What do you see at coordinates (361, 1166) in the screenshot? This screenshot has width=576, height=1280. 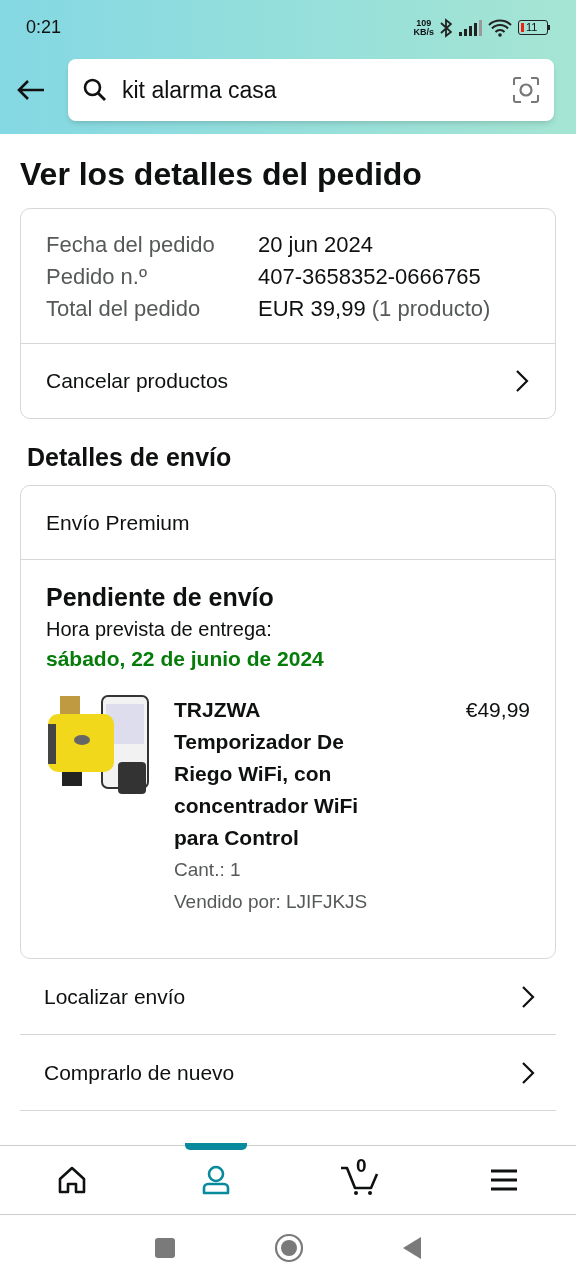 I see `cart-count: 0` at bounding box center [361, 1166].